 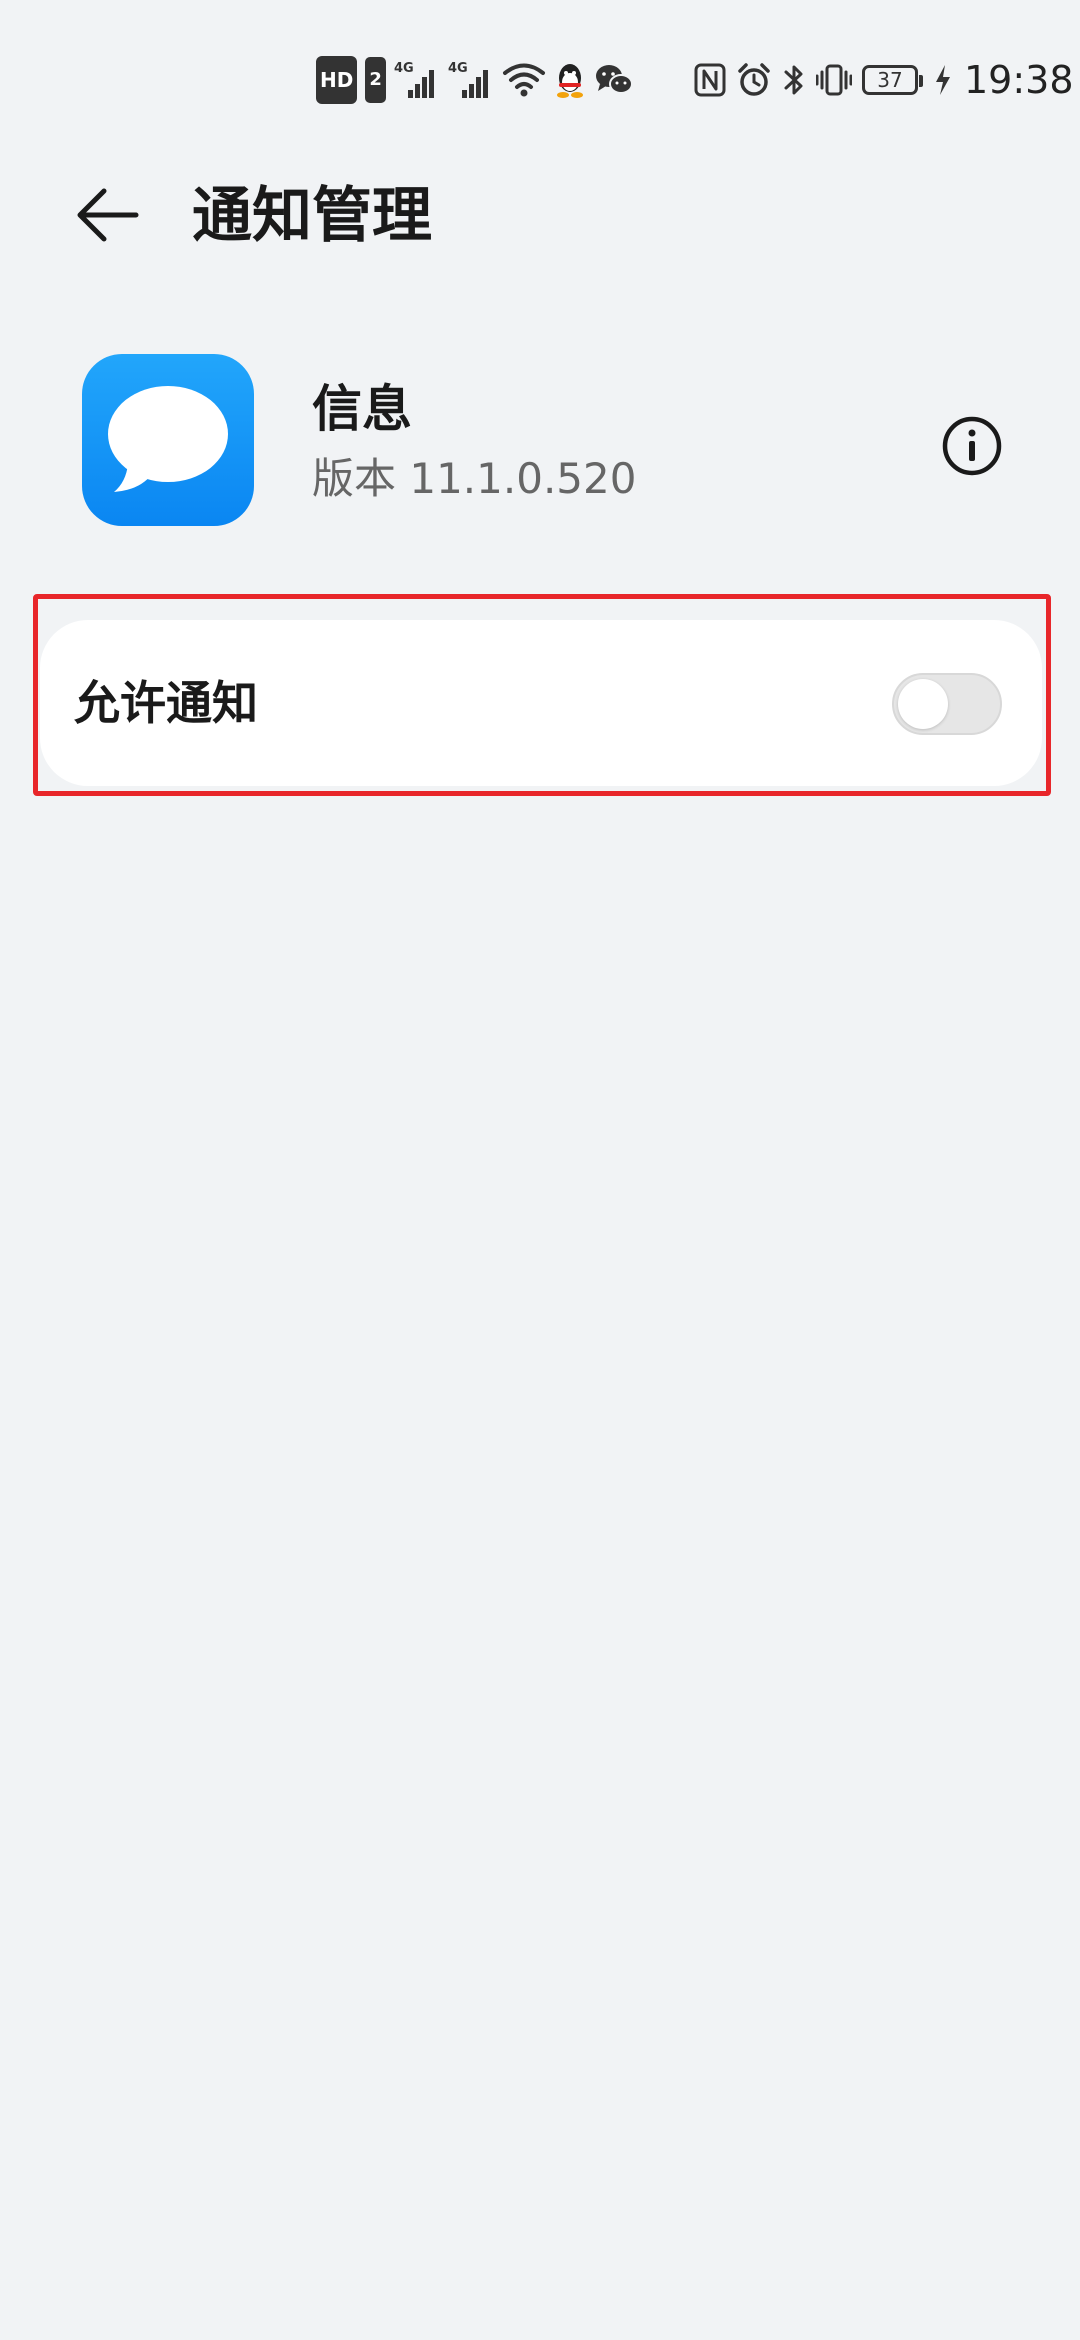 I want to click on wechat-icon, so click(x=614, y=80).